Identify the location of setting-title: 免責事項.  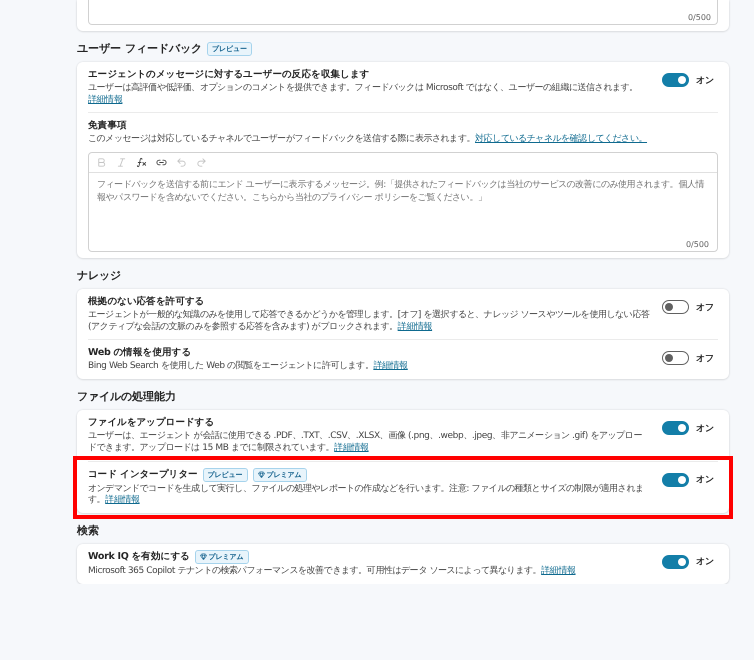
(108, 125).